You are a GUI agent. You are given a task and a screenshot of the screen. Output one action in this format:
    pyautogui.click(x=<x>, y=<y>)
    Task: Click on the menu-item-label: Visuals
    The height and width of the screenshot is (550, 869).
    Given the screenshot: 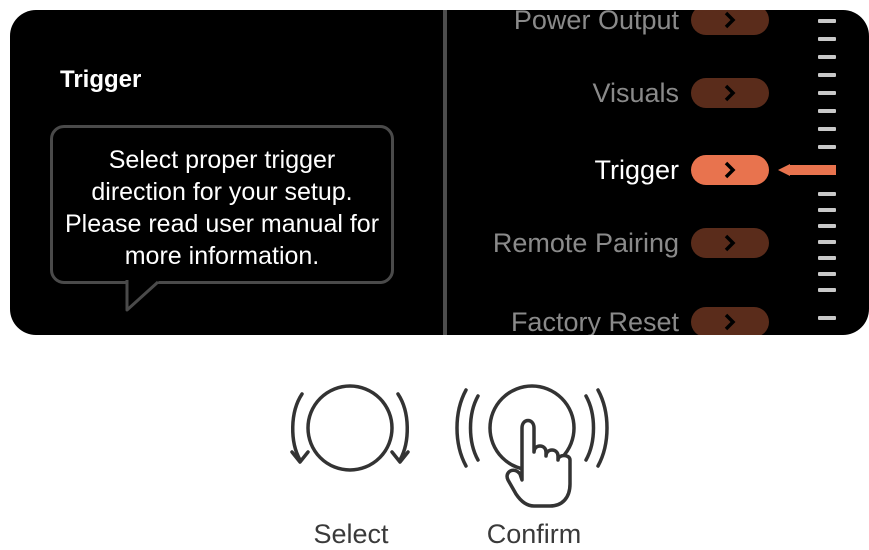 What is the action you would take?
    pyautogui.click(x=635, y=92)
    